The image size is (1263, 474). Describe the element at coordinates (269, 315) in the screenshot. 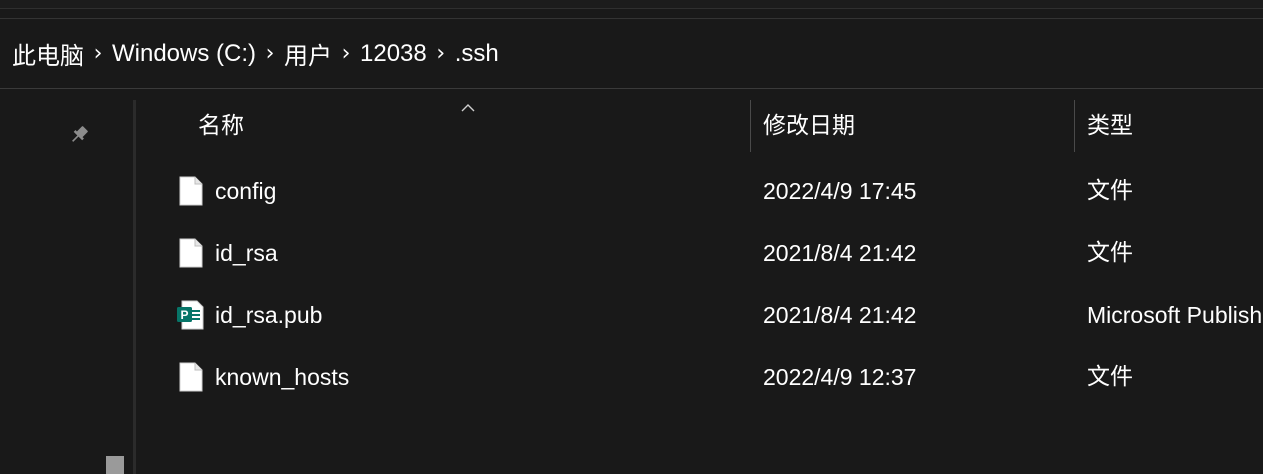

I see `file-name: id_rsa.pub` at that location.